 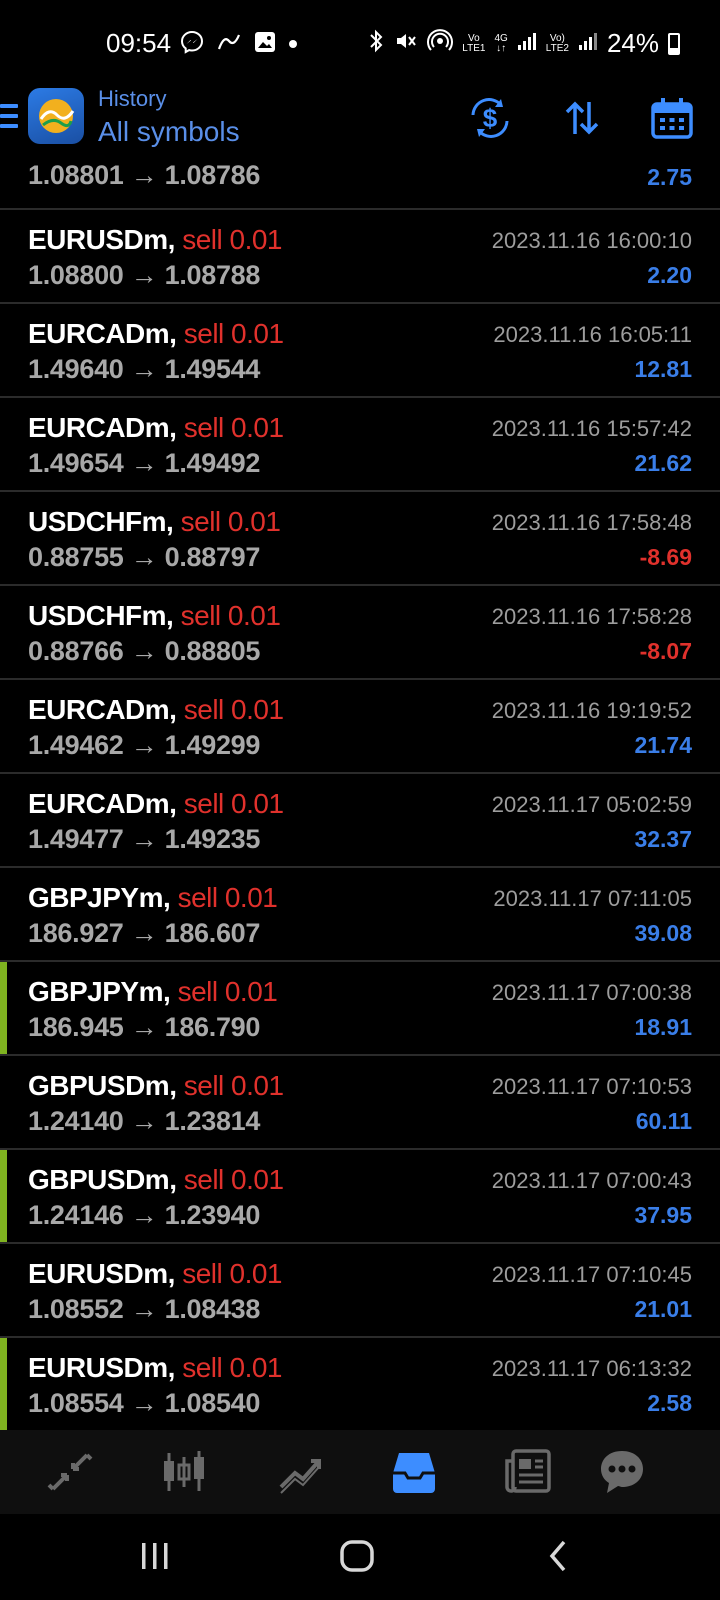 I want to click on open-price: 1.08552, so click(x=76, y=1309).